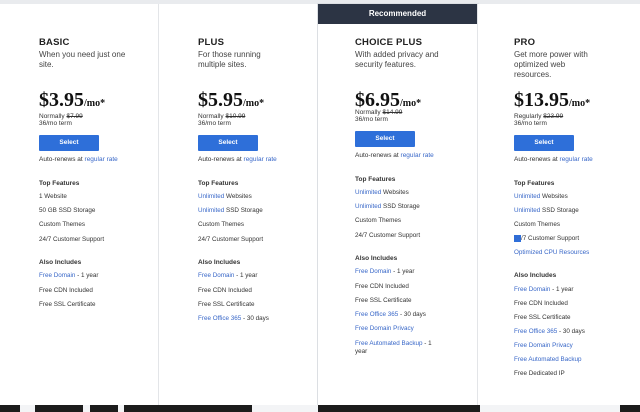  What do you see at coordinates (72, 100) in the screenshot?
I see `plan-price: $3.95/mo*` at bounding box center [72, 100].